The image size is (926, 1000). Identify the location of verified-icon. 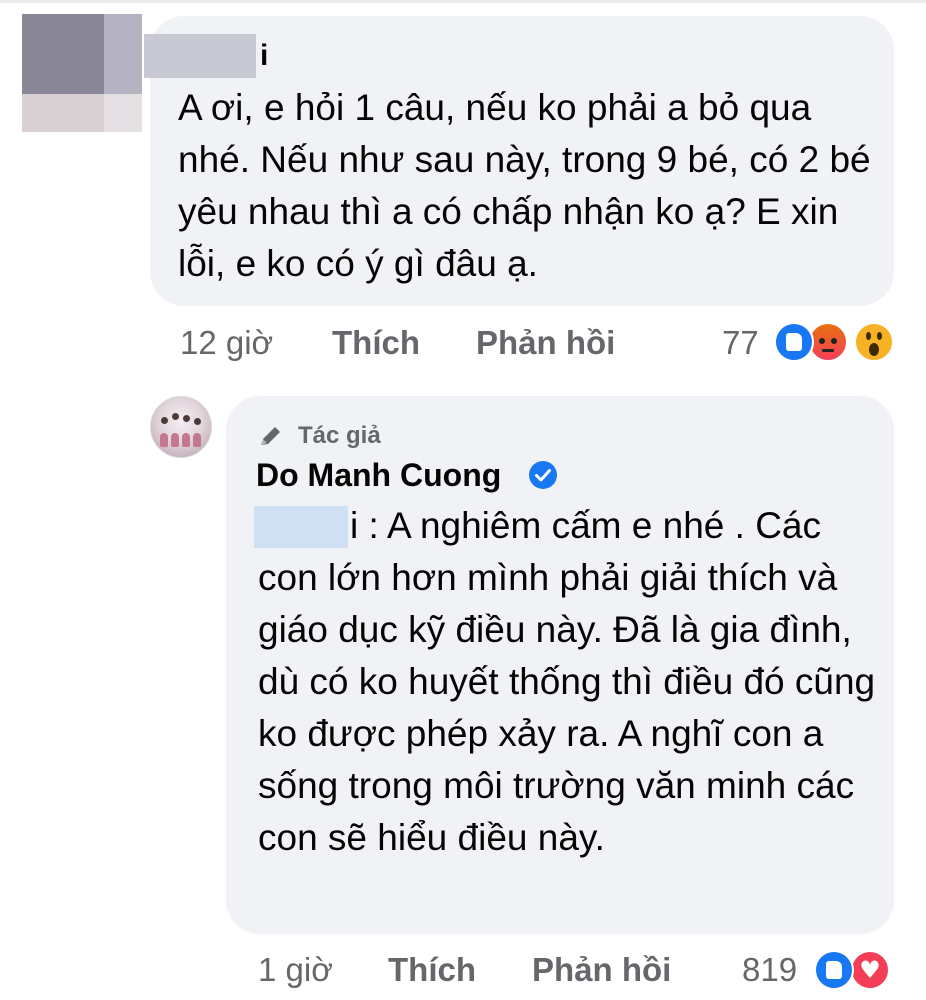
(543, 475).